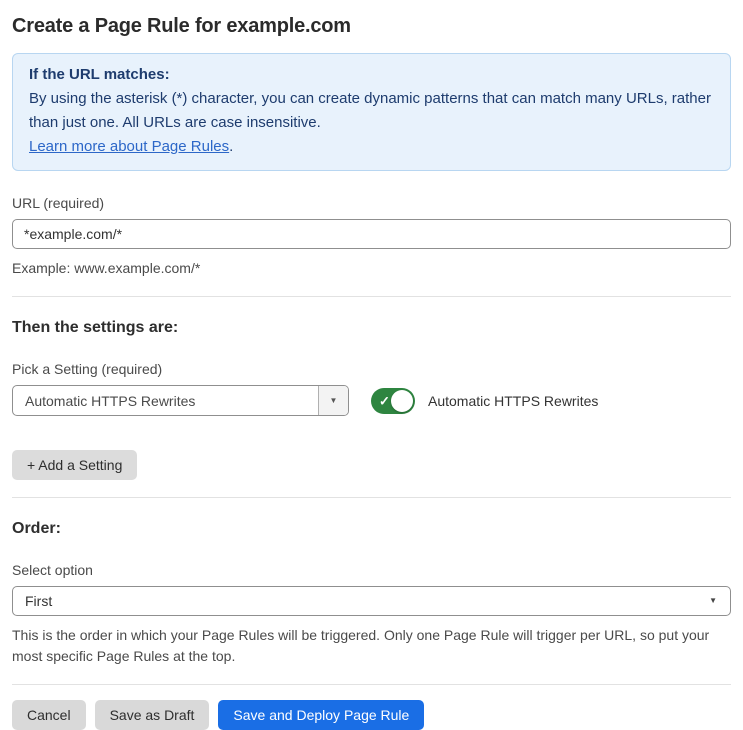  Describe the element at coordinates (110, 400) in the screenshot. I see `setting-dropdown-value: Automatic HTTPS Rewrites` at that location.